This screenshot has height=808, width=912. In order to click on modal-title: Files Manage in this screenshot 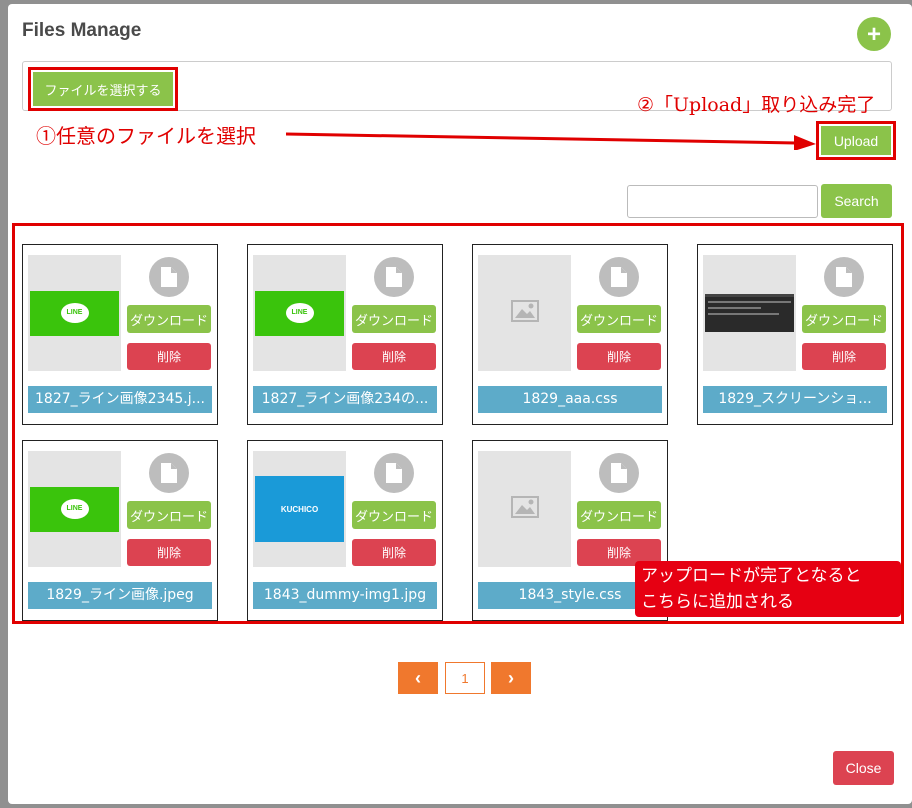, I will do `click(82, 30)`.